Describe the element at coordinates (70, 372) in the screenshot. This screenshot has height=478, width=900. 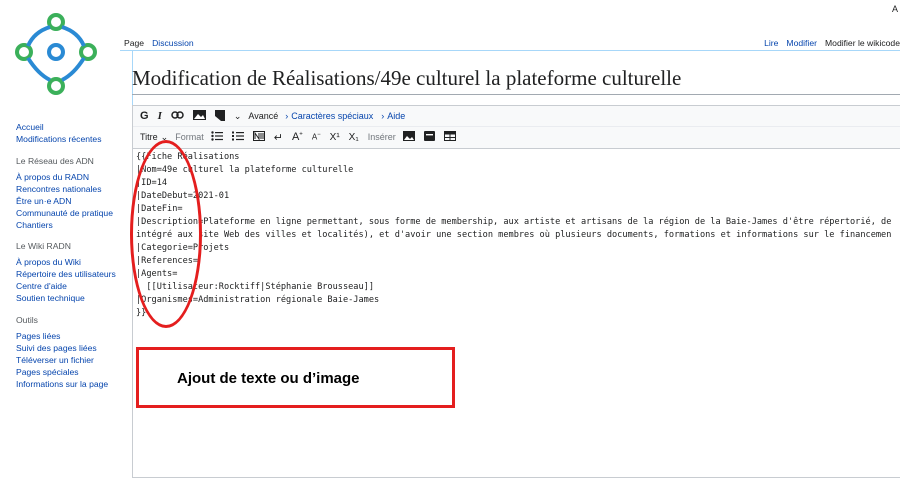
I see `sidebar-item-special-pages: Pages spéciales` at that location.